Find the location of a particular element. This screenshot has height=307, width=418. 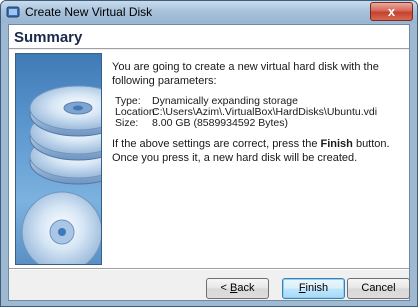

close-button: x is located at coordinates (391, 11).